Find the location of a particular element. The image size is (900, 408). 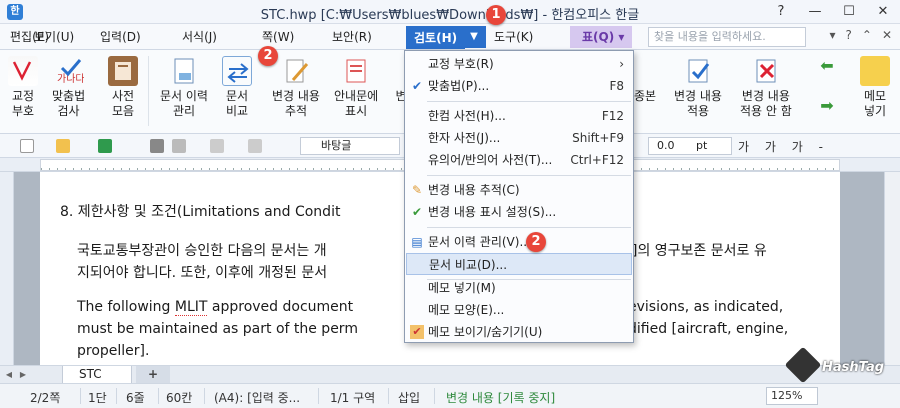

dictionary-label: 사전 모음 is located at coordinates (123, 103).